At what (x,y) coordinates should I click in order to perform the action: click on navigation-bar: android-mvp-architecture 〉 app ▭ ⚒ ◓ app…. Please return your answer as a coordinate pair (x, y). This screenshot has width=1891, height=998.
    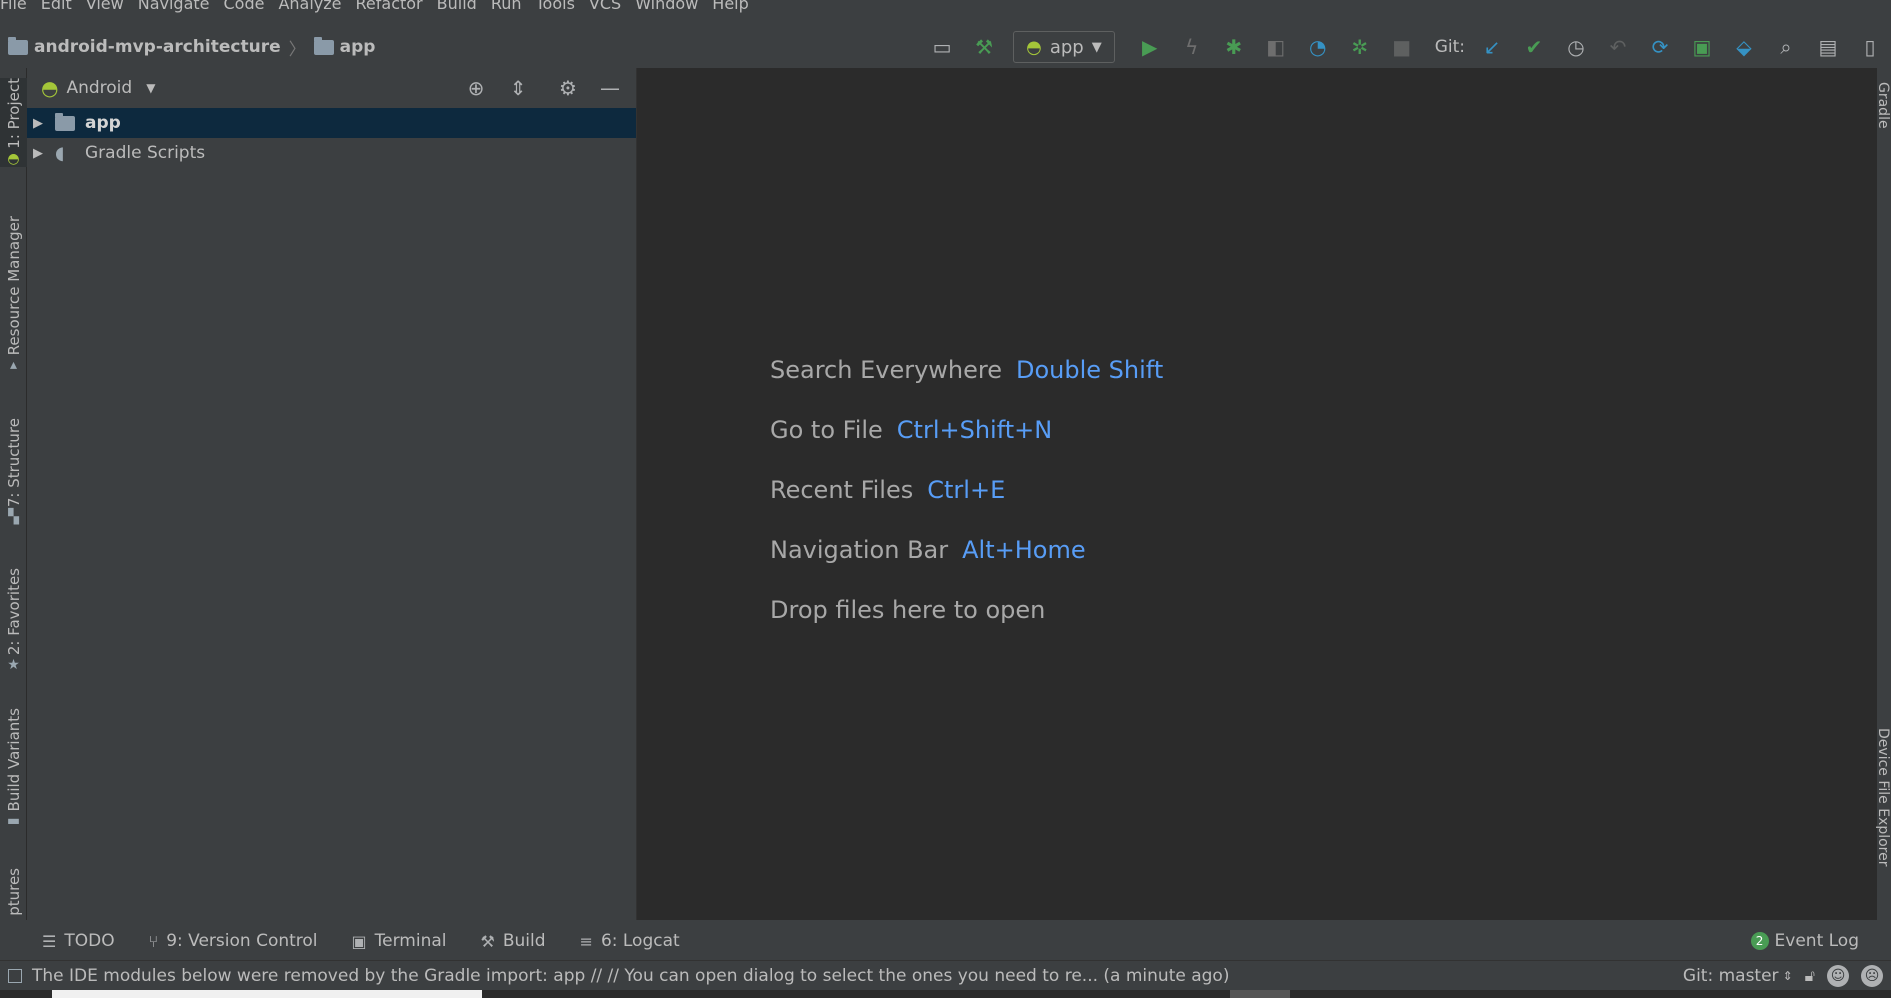
    Looking at the image, I should click on (945, 47).